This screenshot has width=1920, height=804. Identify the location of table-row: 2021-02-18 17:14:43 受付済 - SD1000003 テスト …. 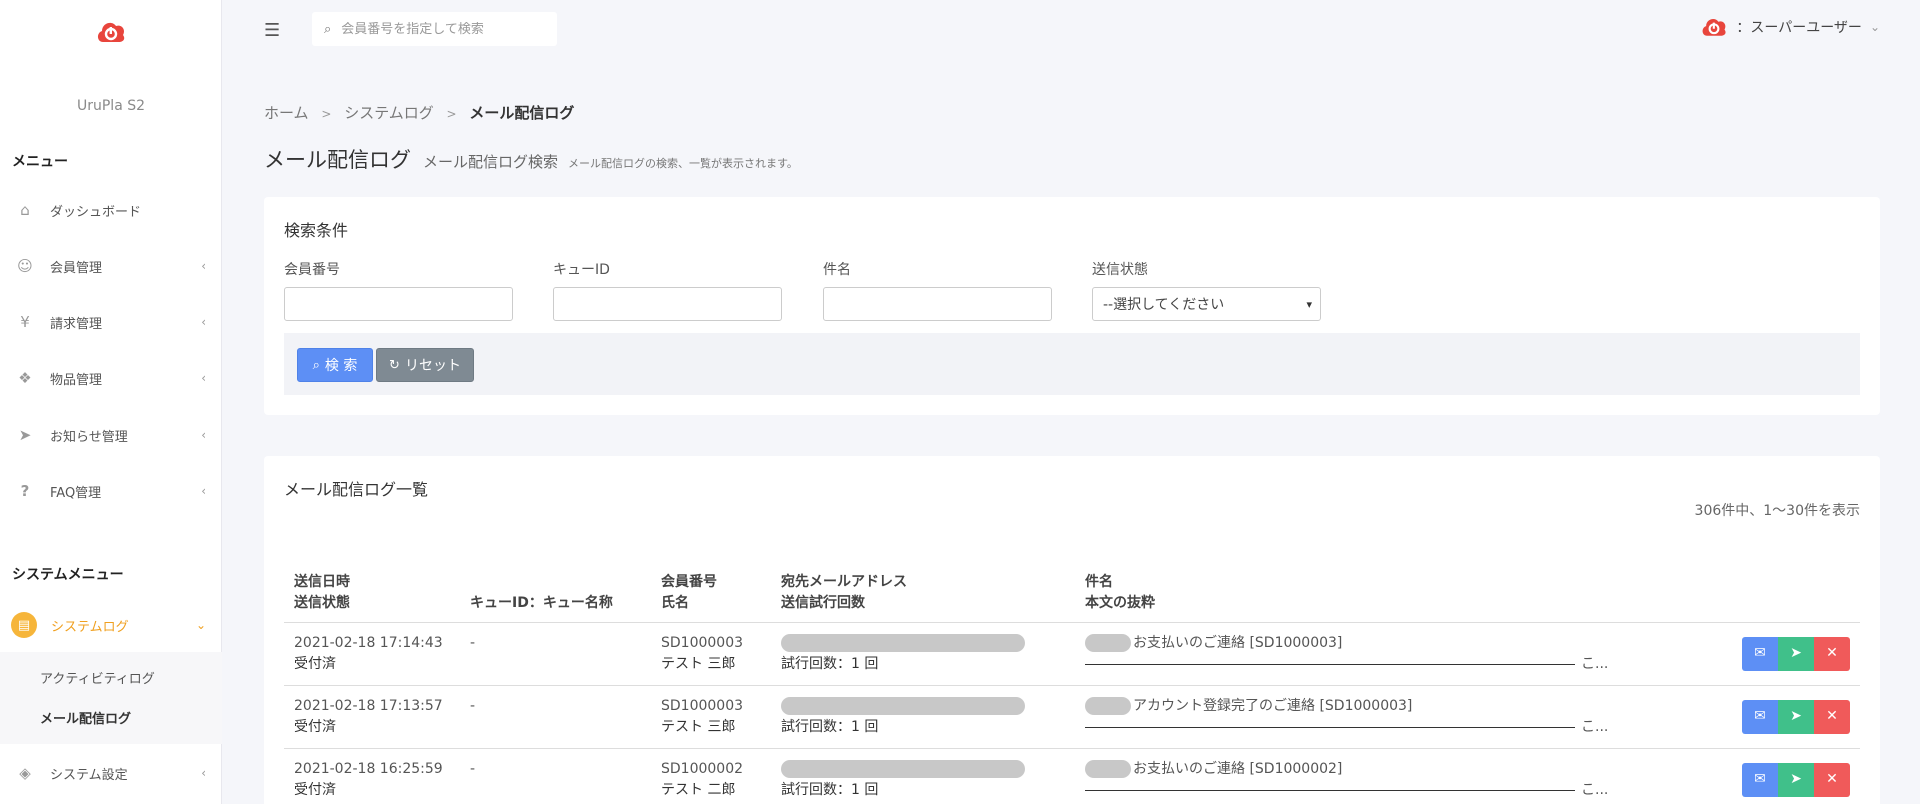
(1072, 654).